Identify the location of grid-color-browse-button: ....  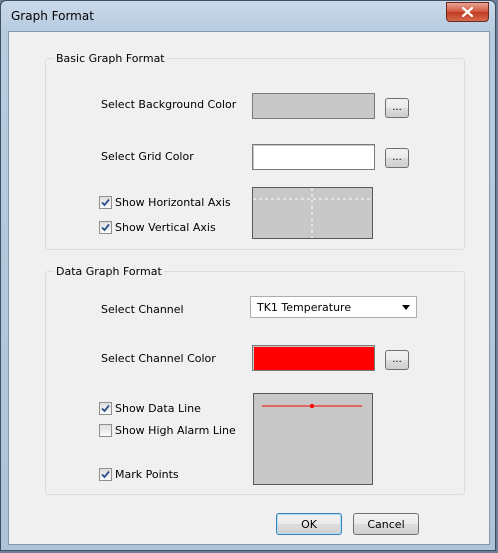
(397, 158).